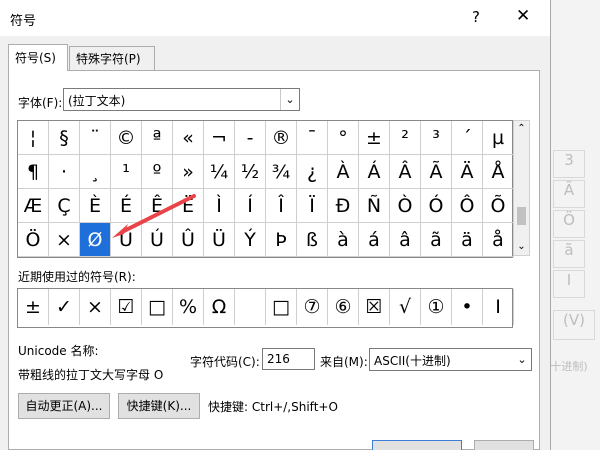 The height and width of the screenshot is (450, 600). I want to click on tab-special-characters: 特殊字符(P), so click(112, 58).